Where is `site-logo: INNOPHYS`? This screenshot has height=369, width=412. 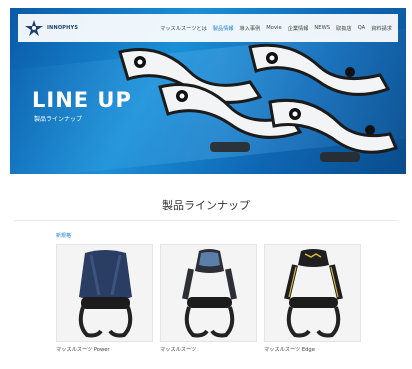
site-logo: INNOPHYS is located at coordinates (51, 28).